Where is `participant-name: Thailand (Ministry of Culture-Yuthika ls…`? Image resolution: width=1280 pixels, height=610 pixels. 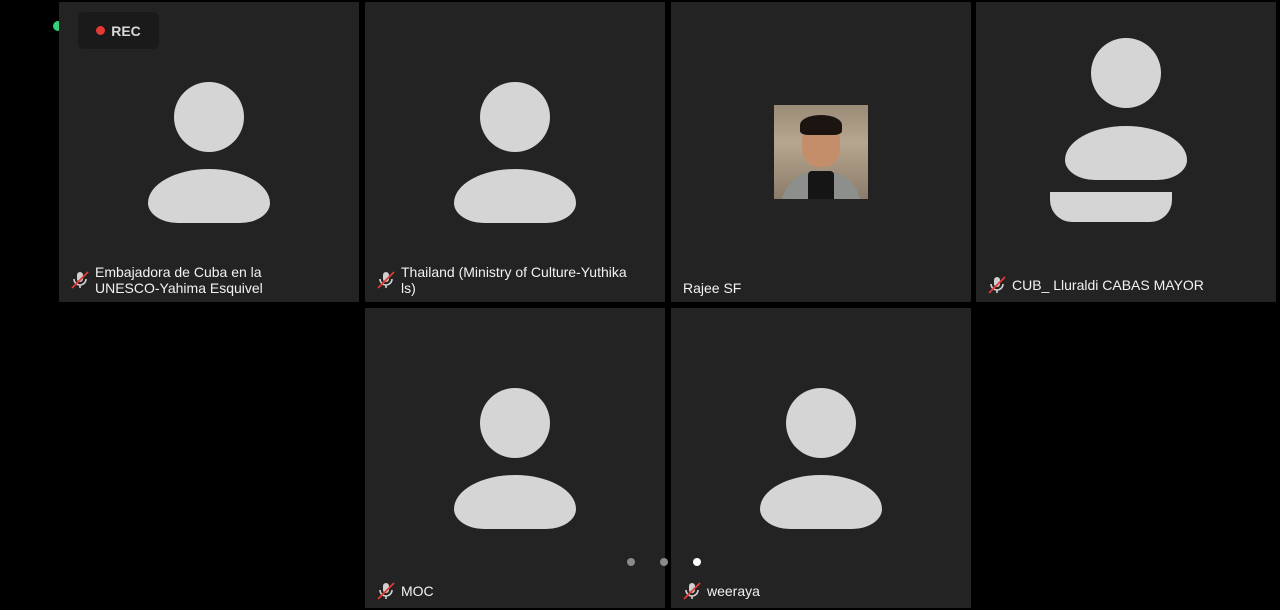
participant-name: Thailand (Ministry of Culture-Yuthika ls… is located at coordinates (514, 280).